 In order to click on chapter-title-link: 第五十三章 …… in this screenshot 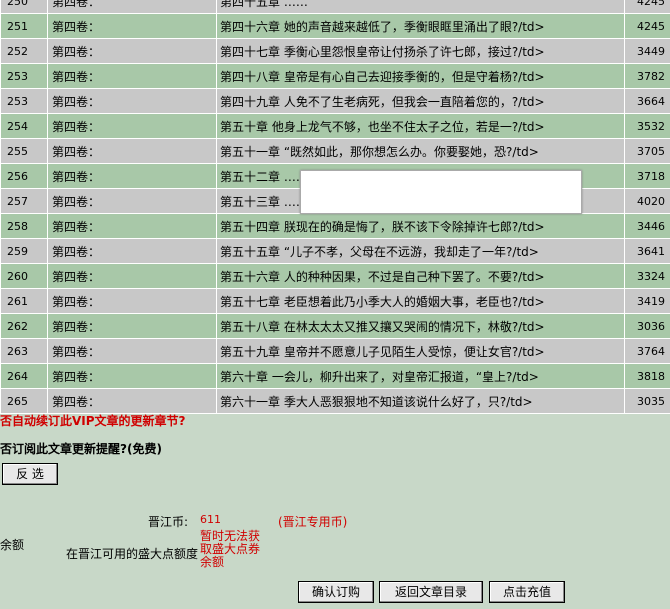, I will do `click(264, 202)`.